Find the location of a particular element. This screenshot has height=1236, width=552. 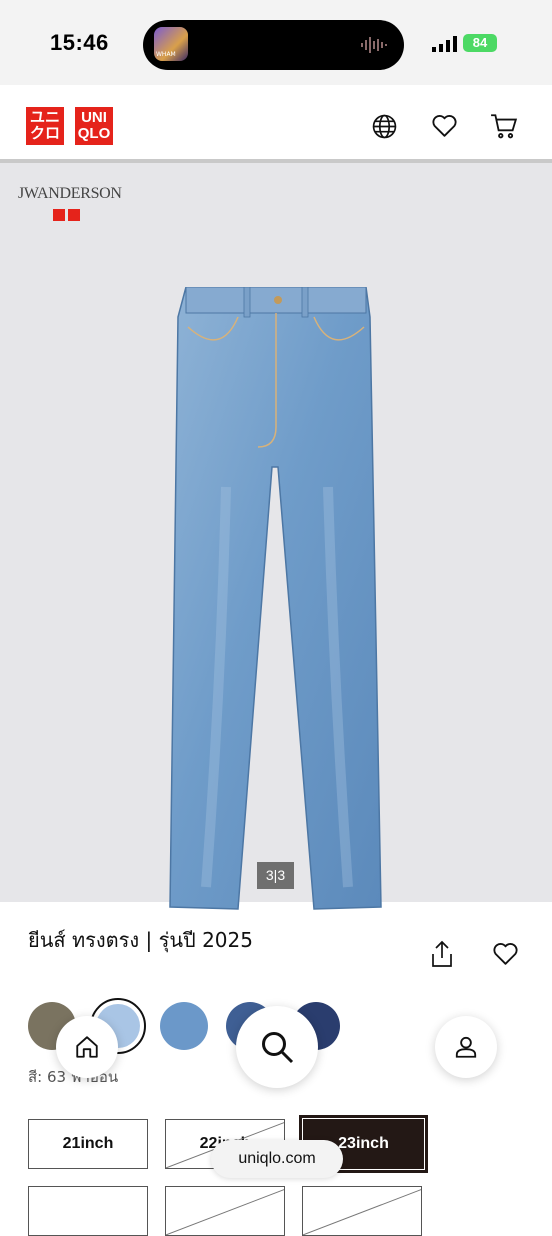

home-icon is located at coordinates (87, 1047).